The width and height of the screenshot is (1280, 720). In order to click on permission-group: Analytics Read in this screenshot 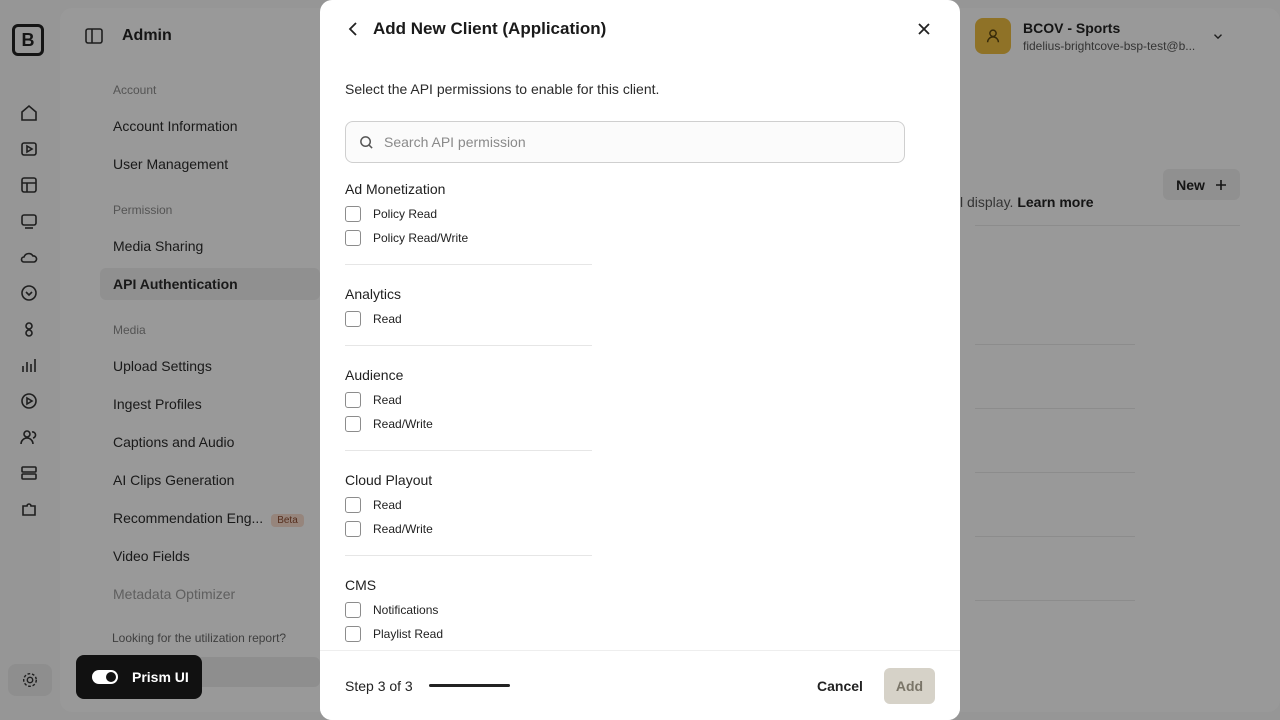, I will do `click(468, 313)`.